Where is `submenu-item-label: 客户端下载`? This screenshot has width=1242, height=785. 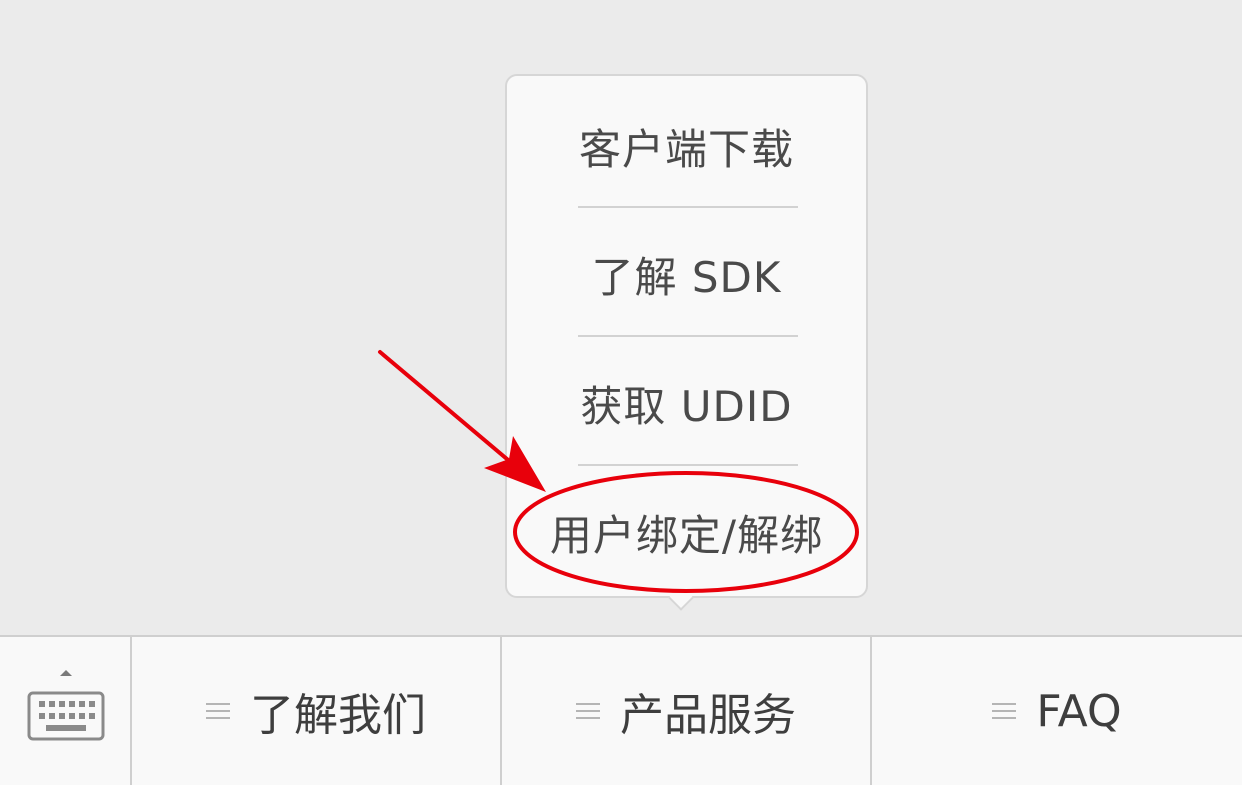
submenu-item-label: 客户端下载 is located at coordinates (686, 149).